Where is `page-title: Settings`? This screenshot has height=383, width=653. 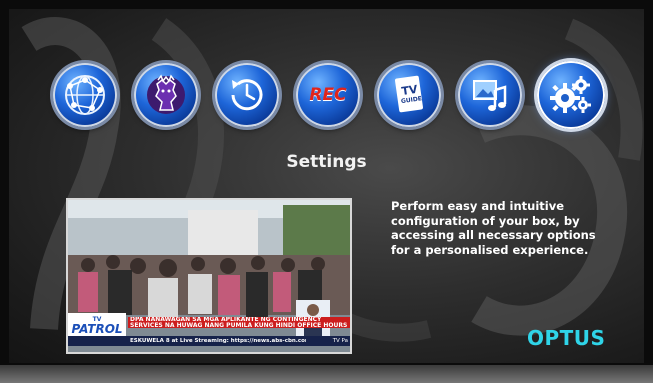 page-title: Settings is located at coordinates (326, 162).